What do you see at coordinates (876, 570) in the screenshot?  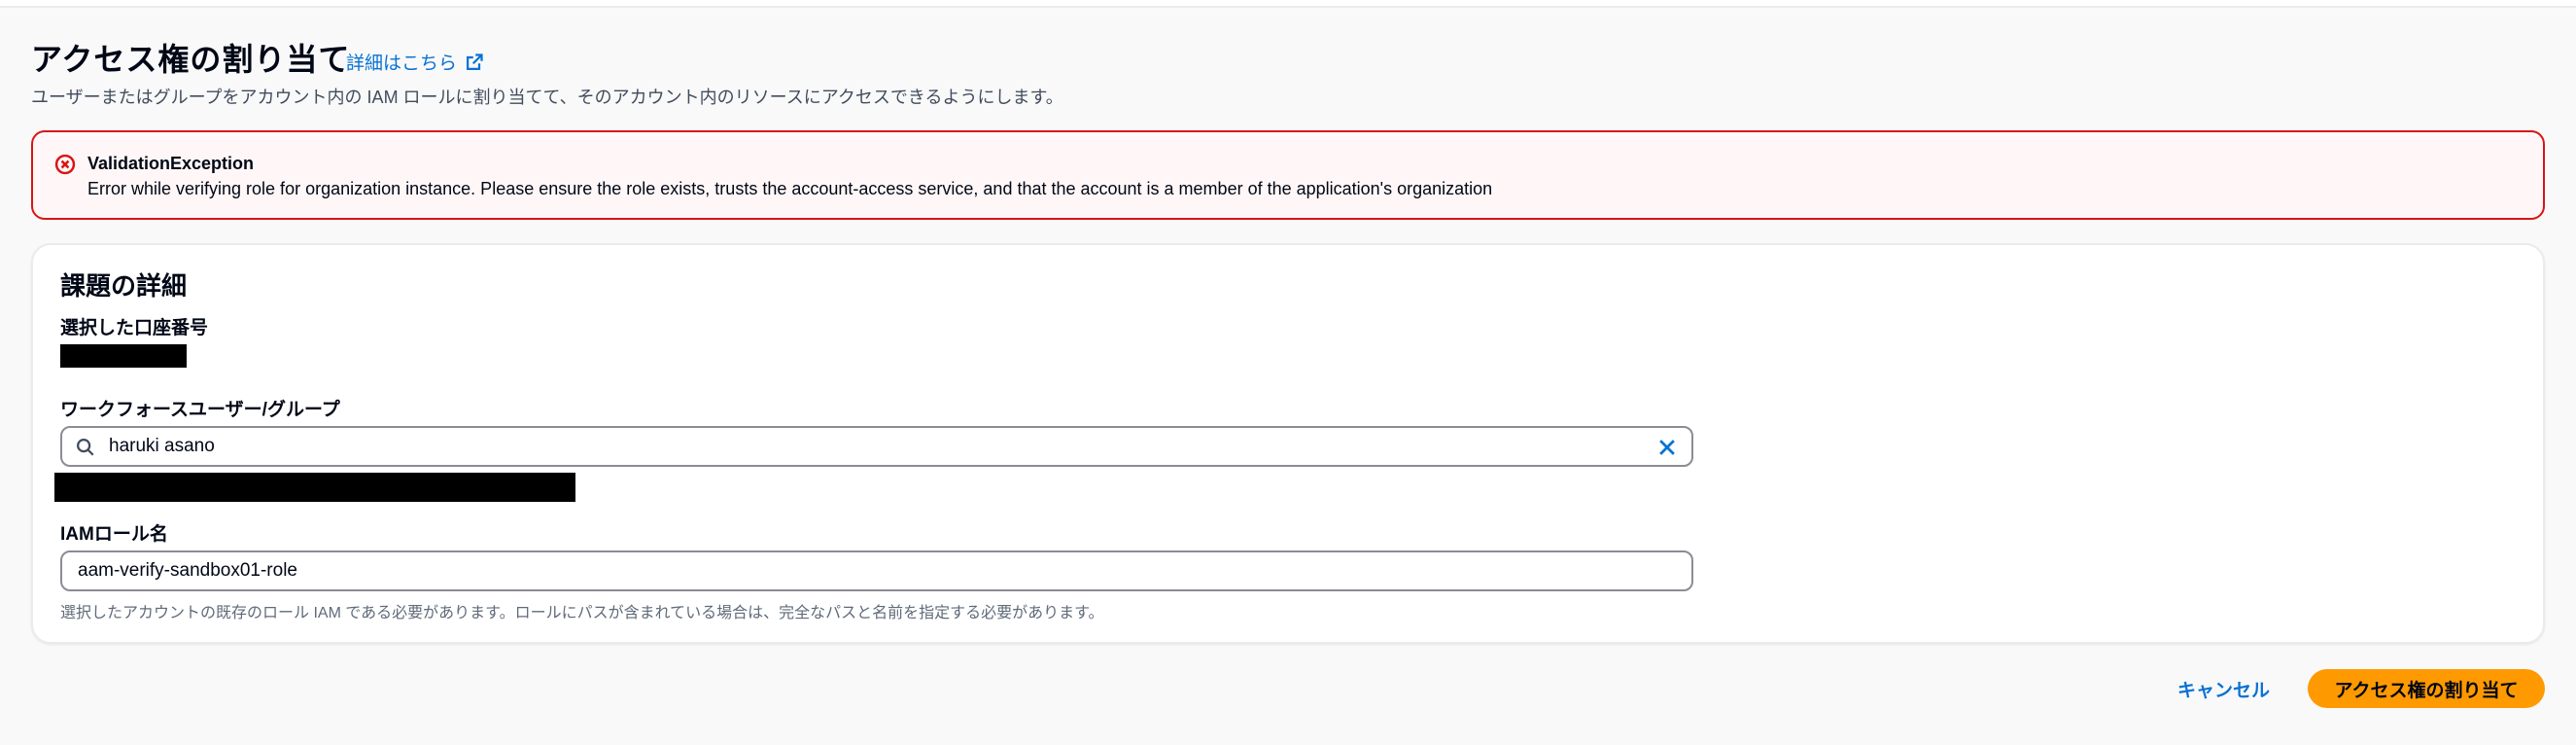 I see `iam-role-name-input: aam-verify-sandbox01-role` at bounding box center [876, 570].